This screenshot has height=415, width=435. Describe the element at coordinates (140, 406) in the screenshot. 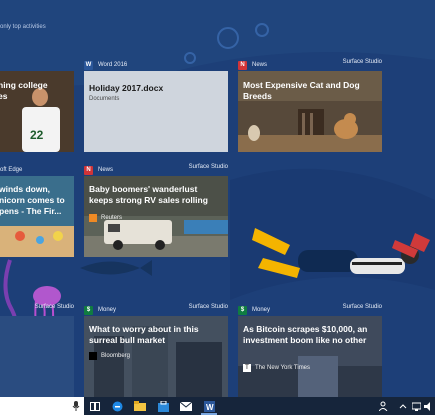

I see `file-explorer-icon` at that location.